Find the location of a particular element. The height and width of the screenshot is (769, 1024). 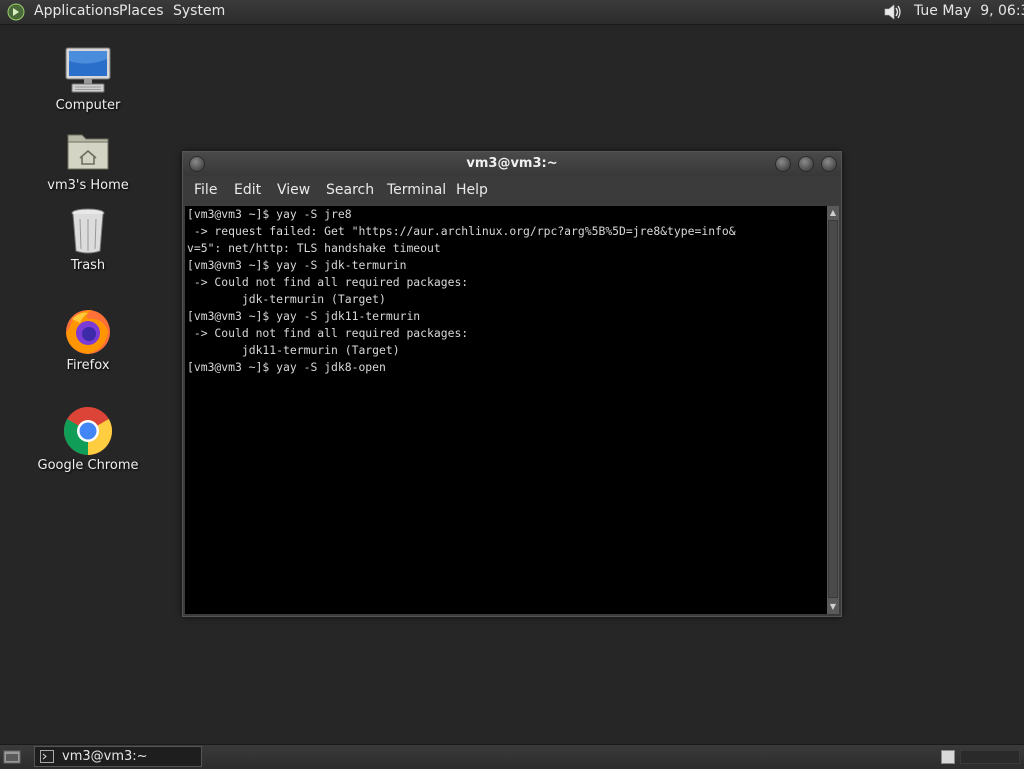

taskbar-terminal-button: vm3@vm3:~ is located at coordinates (118, 756).